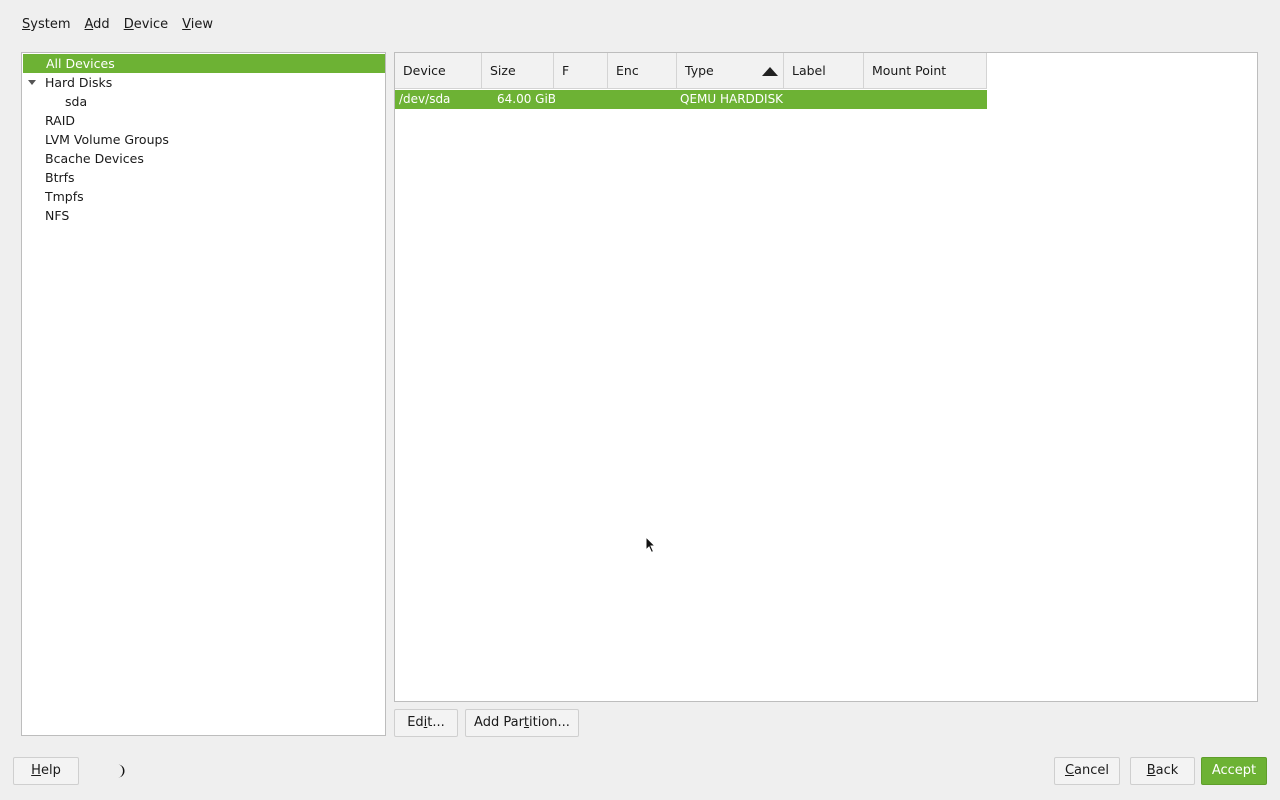  Describe the element at coordinates (642, 71) in the screenshot. I see `column-header-enc: Enc` at that location.